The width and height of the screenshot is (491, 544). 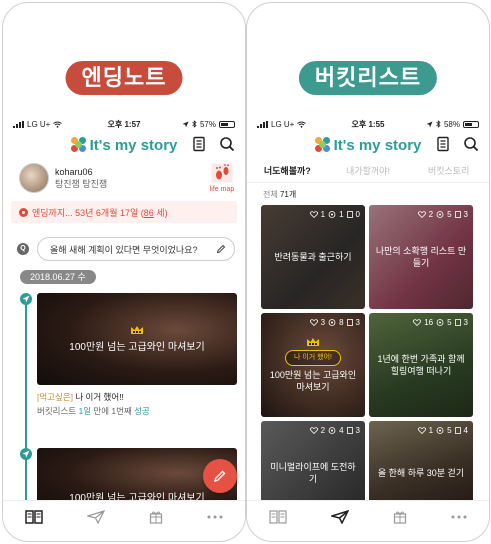 I want to click on lifemap-label: life map, so click(x=222, y=189).